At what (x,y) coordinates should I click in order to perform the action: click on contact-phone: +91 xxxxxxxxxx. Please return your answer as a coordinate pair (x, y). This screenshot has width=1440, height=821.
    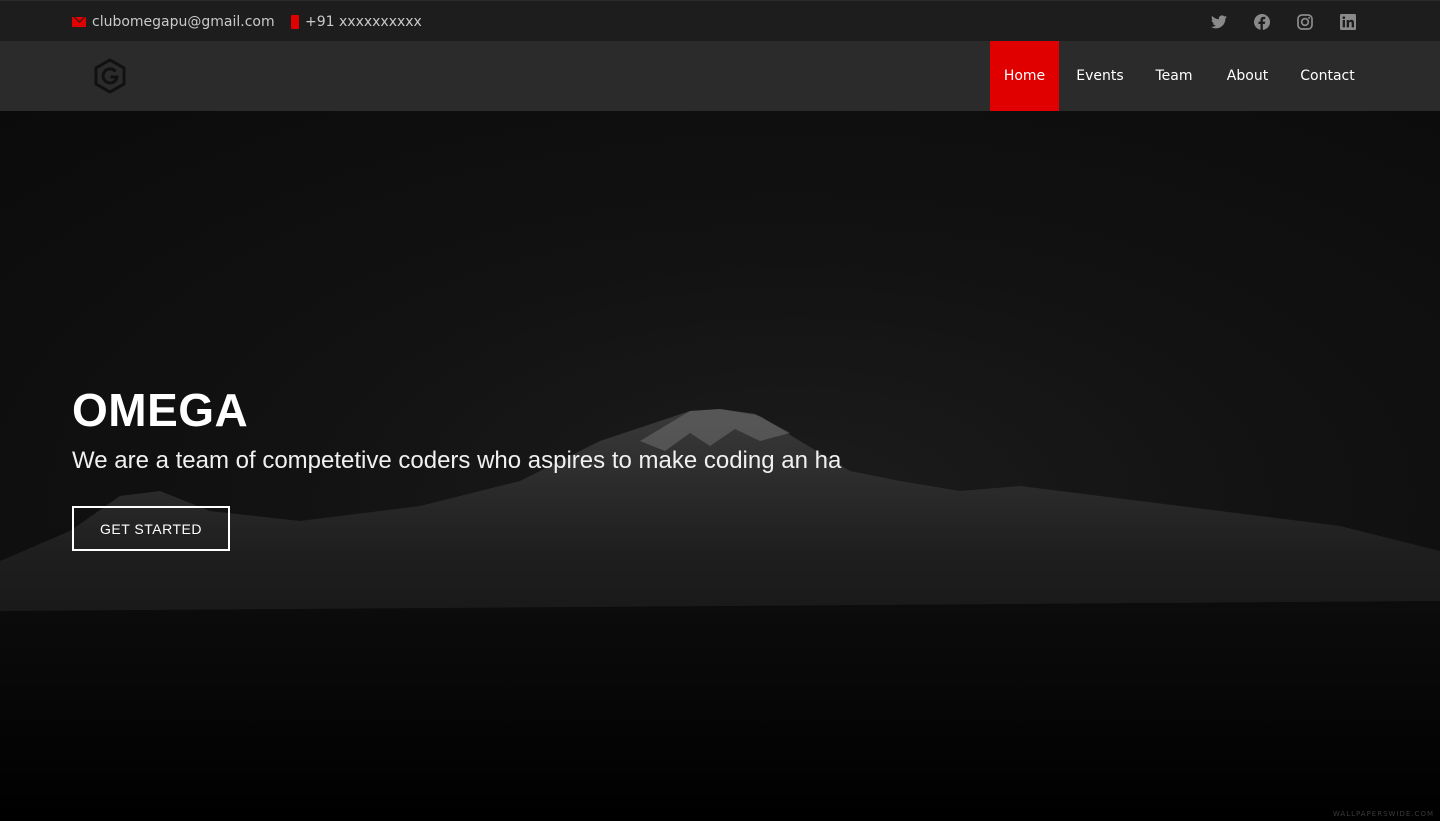
    Looking at the image, I should click on (356, 21).